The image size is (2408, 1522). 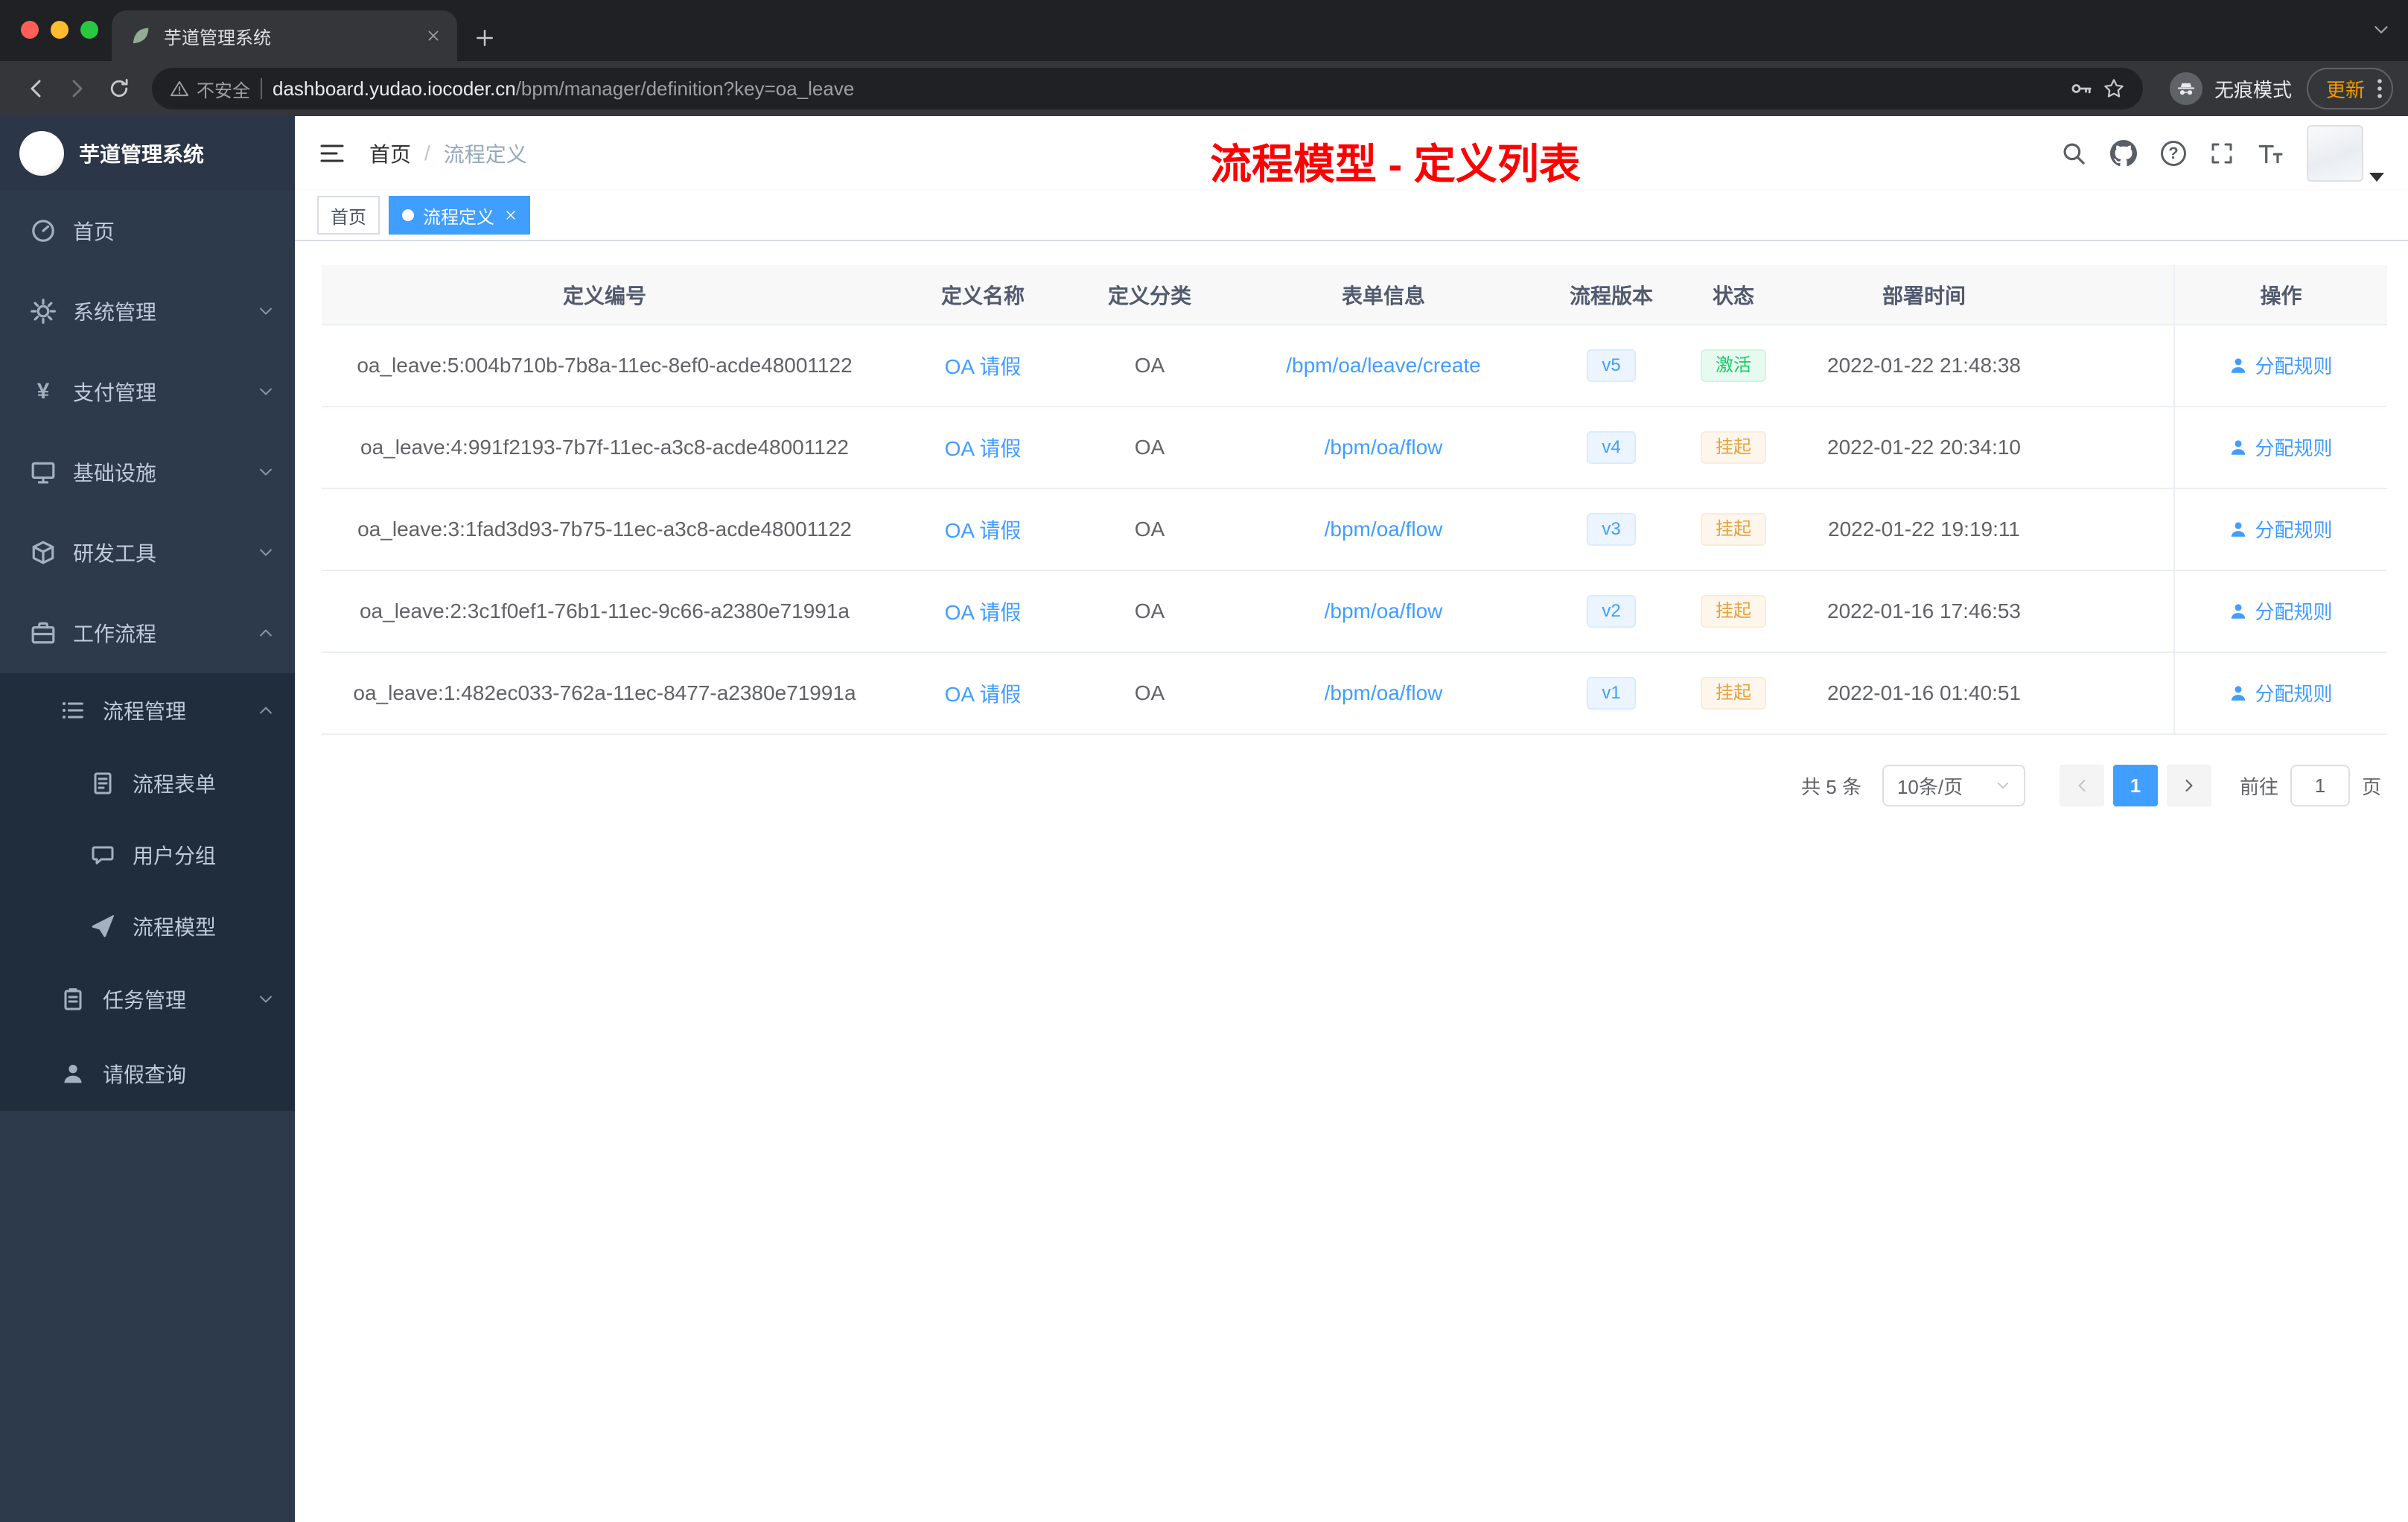 I want to click on fullscreen-icon, so click(x=2222, y=153).